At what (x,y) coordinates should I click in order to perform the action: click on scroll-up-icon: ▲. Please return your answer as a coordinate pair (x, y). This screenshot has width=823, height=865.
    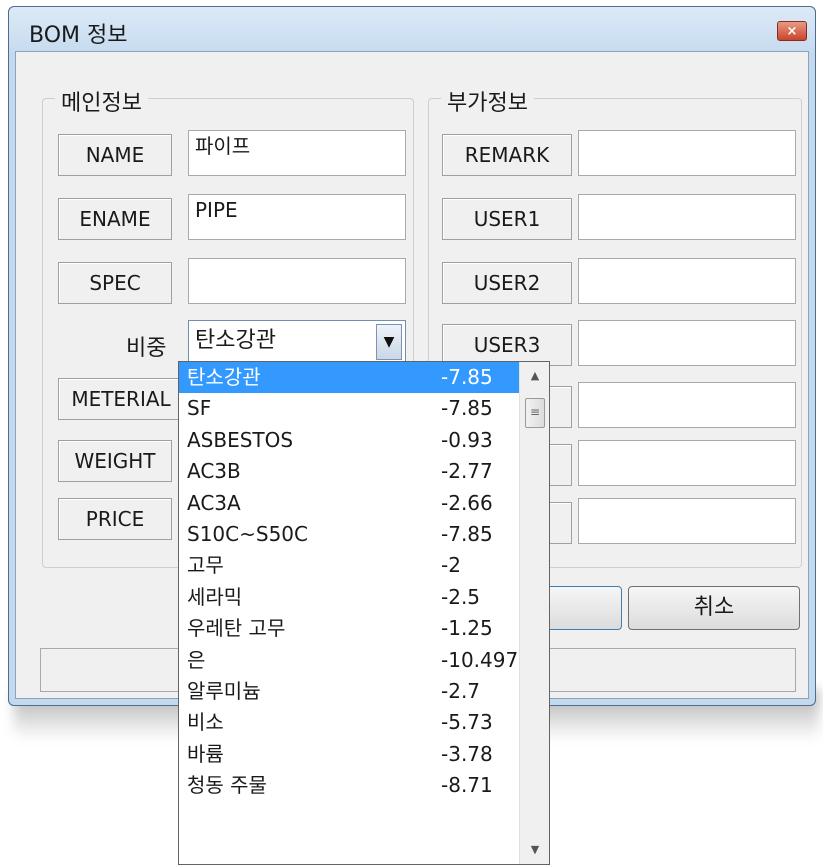
    Looking at the image, I should click on (534, 376).